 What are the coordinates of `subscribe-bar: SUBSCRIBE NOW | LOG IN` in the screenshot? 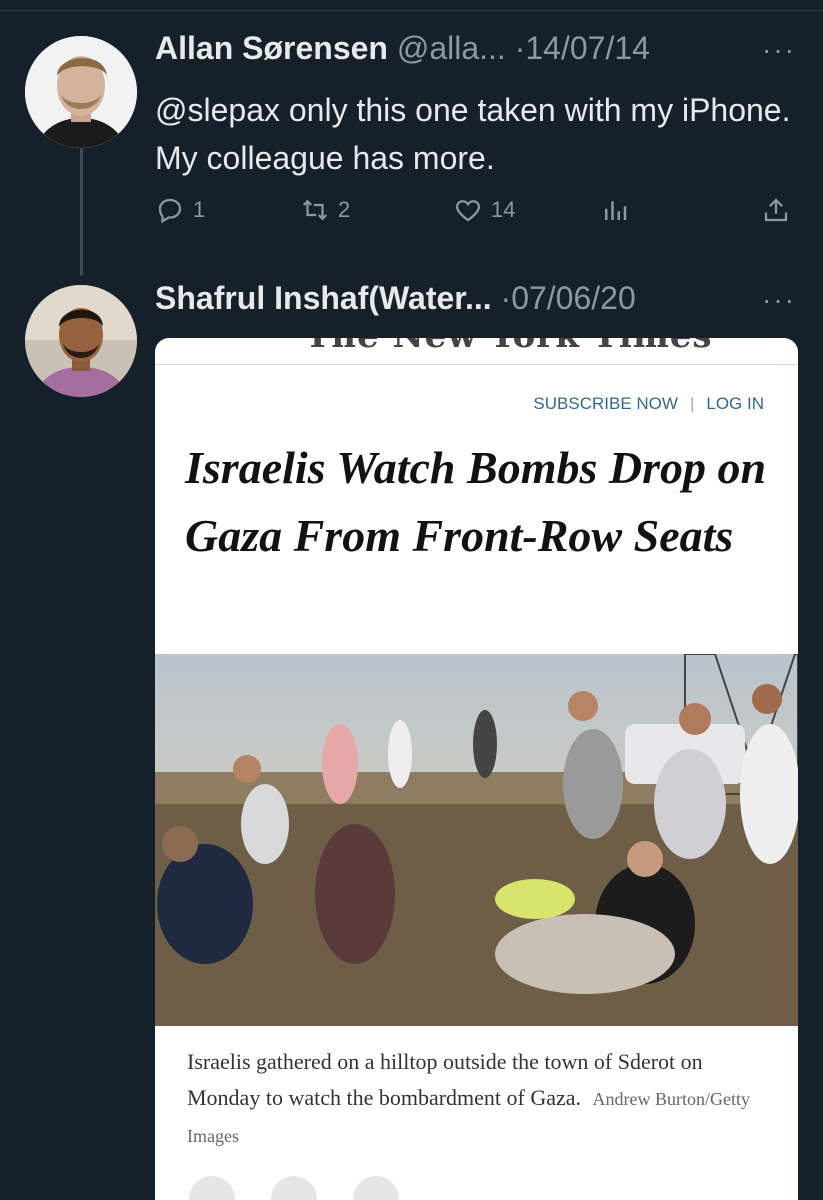 It's located at (648, 404).